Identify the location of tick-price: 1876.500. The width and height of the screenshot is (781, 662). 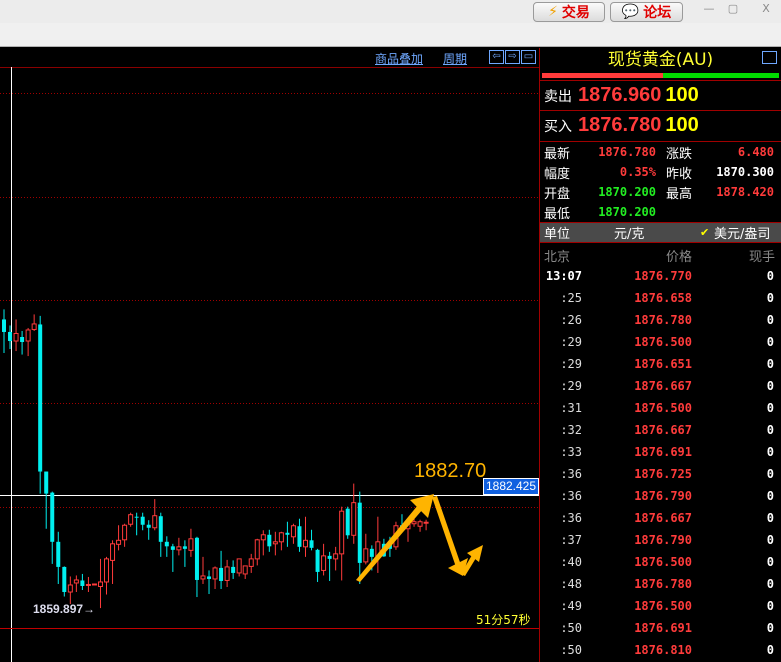
(663, 562).